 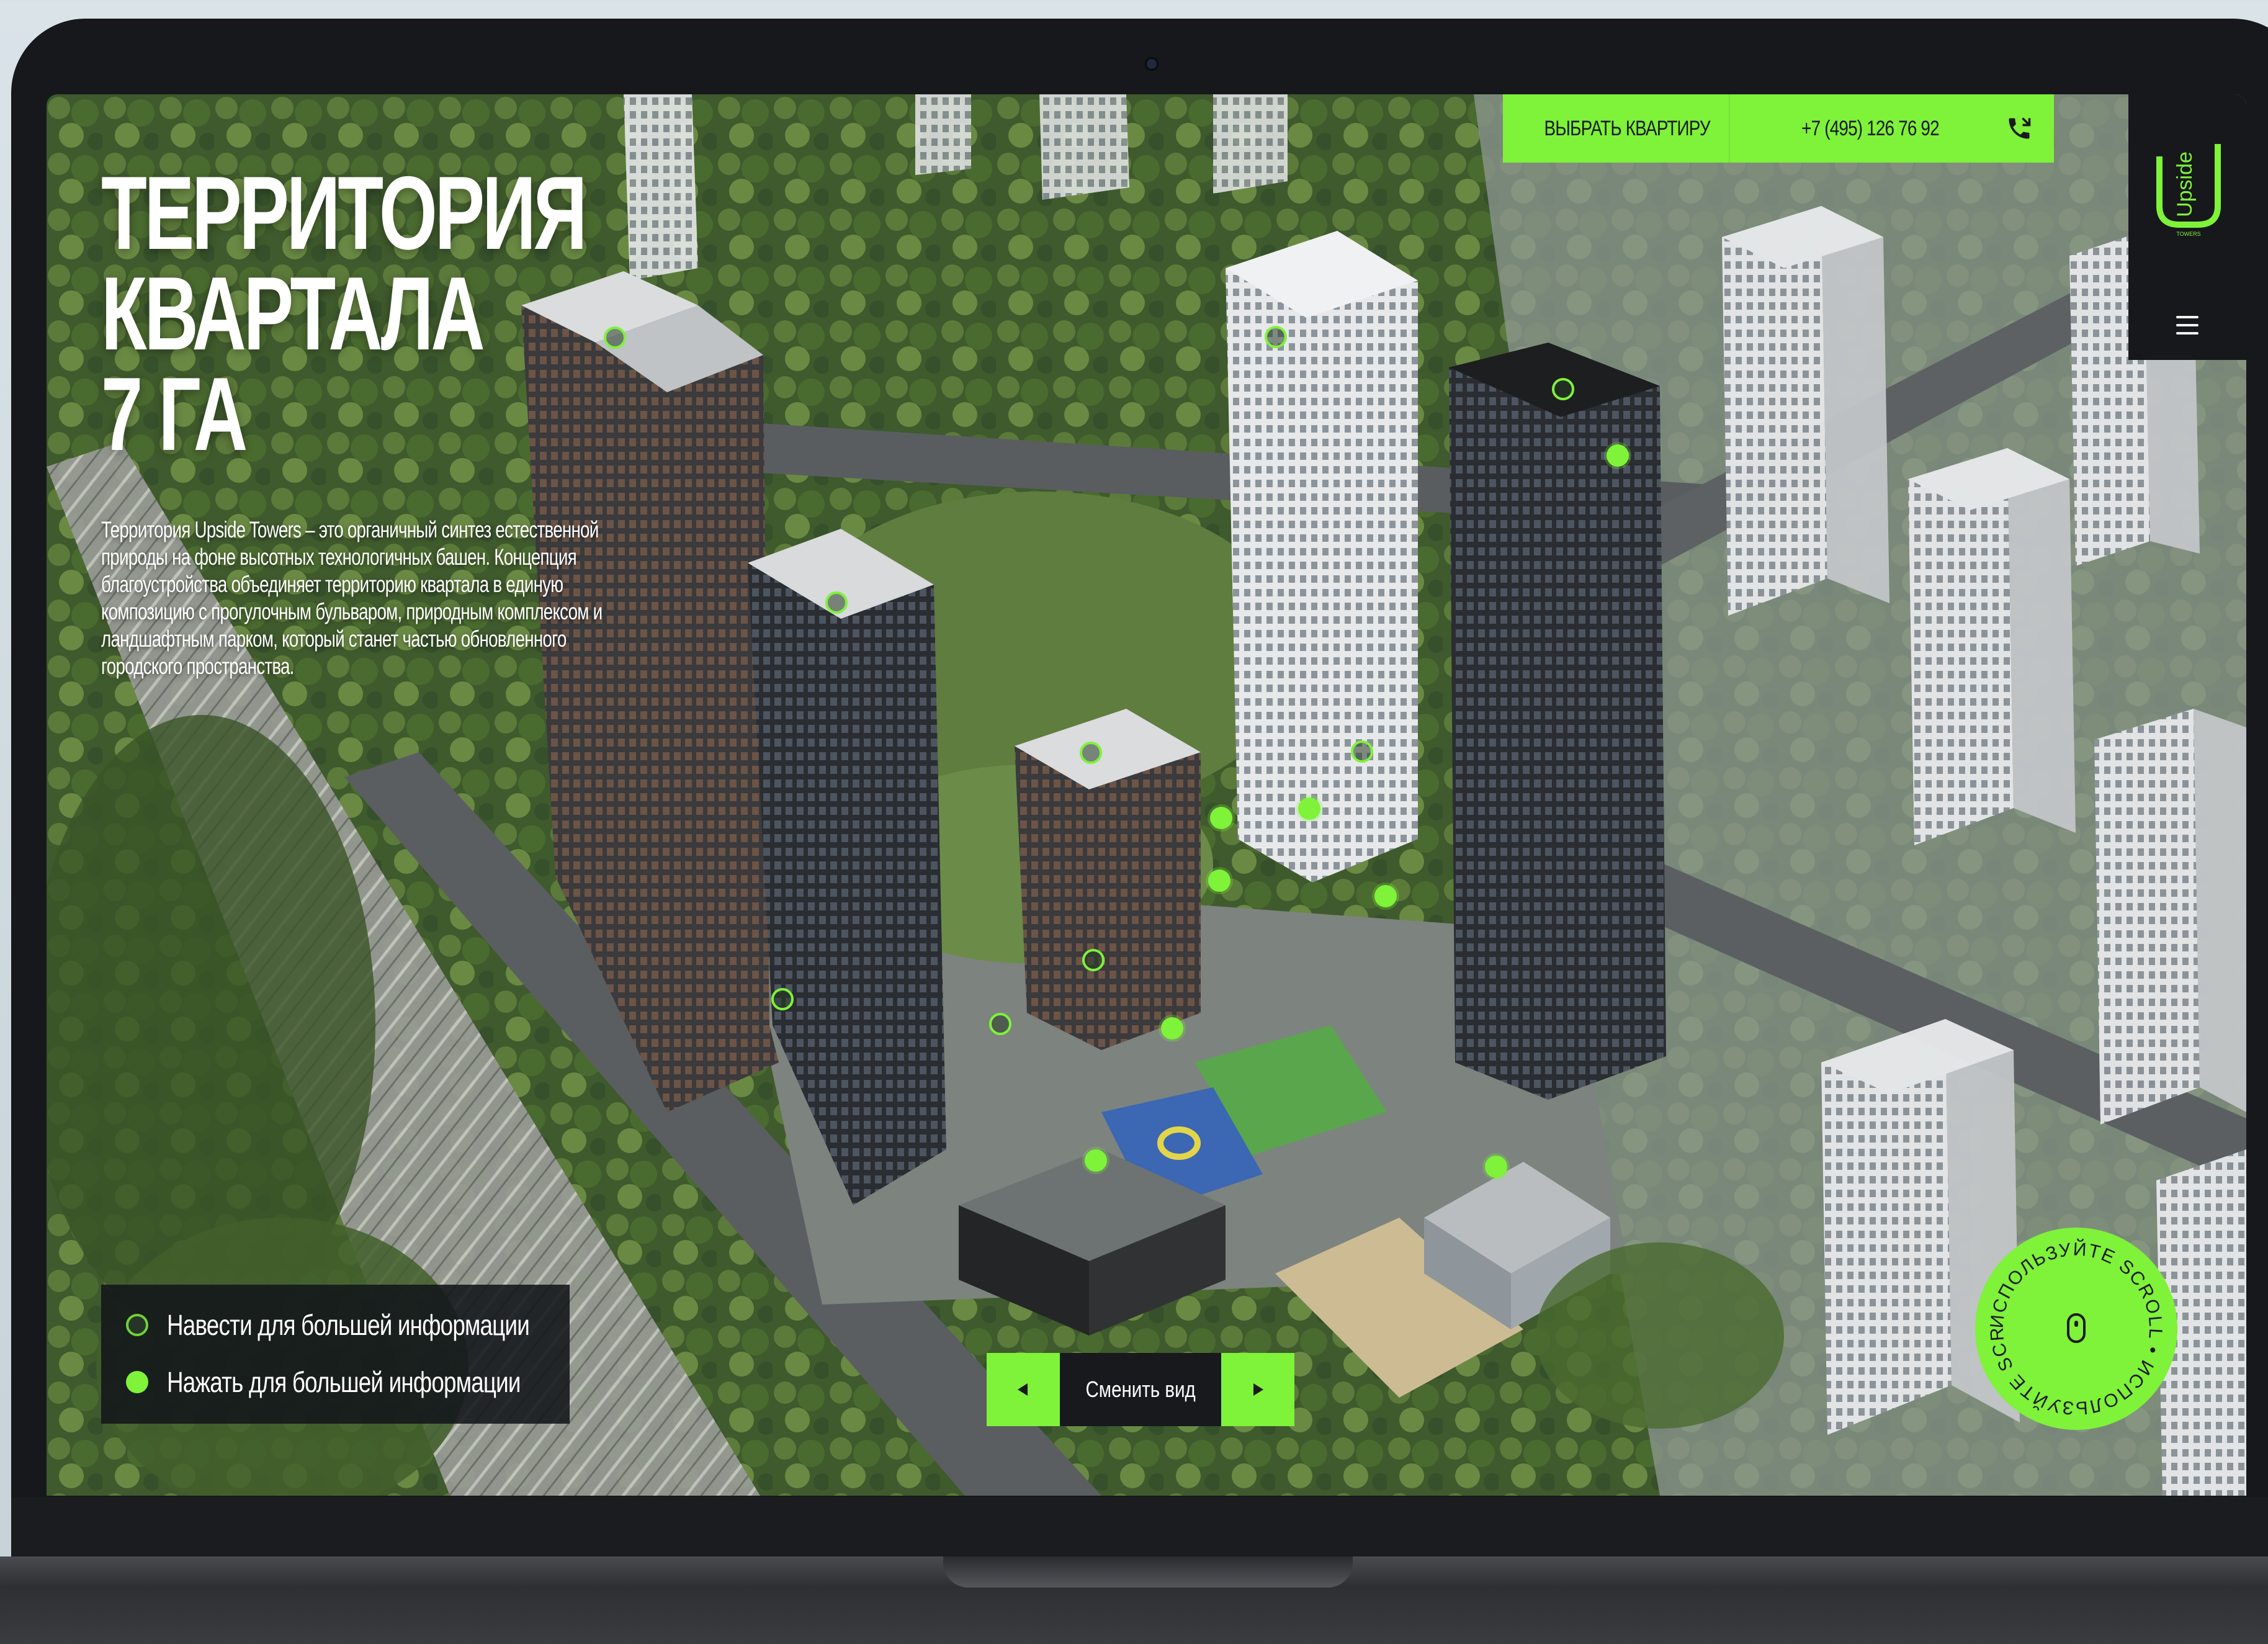 I want to click on phone-number-link: +7 (495) 126 76 92, so click(x=1870, y=128).